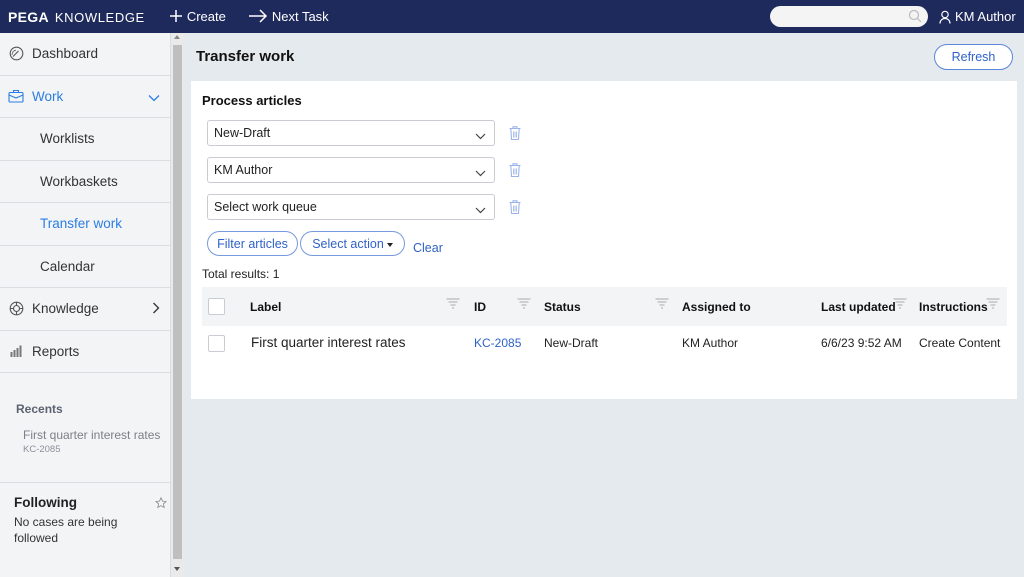 The image size is (1024, 577). I want to click on sidebar-item-work: Work, so click(85, 97).